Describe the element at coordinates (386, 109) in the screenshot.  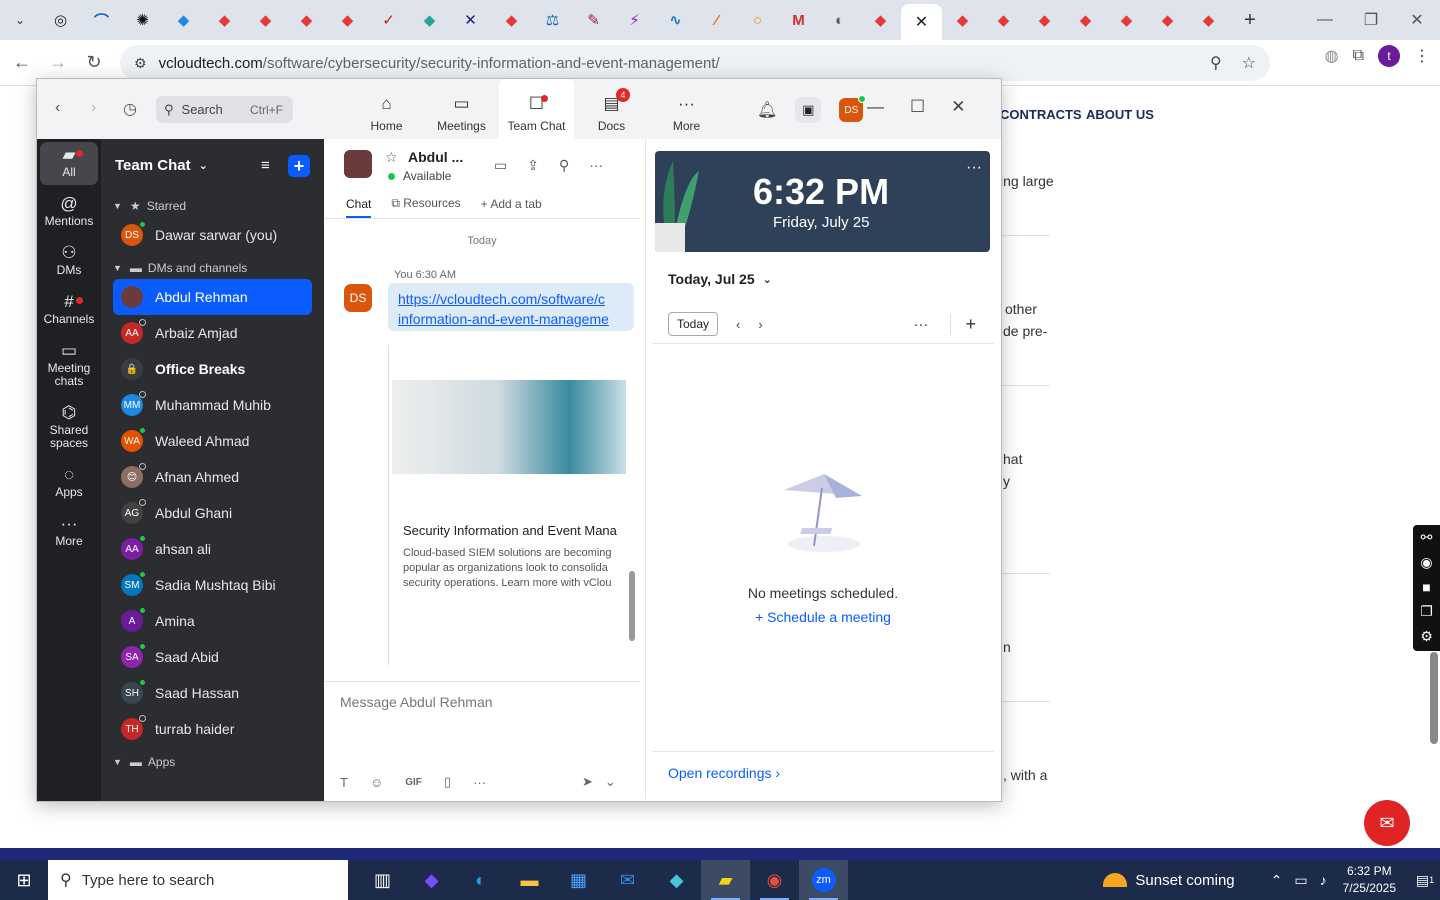
I see `tab-home: ⌂ Home` at that location.